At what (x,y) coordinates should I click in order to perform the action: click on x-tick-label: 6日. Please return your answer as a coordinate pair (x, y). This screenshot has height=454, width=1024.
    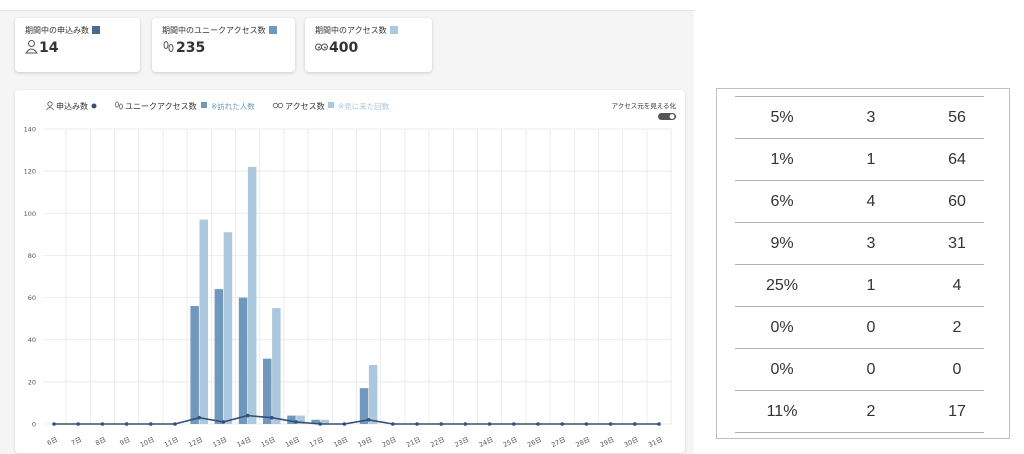
    Looking at the image, I should click on (52, 442).